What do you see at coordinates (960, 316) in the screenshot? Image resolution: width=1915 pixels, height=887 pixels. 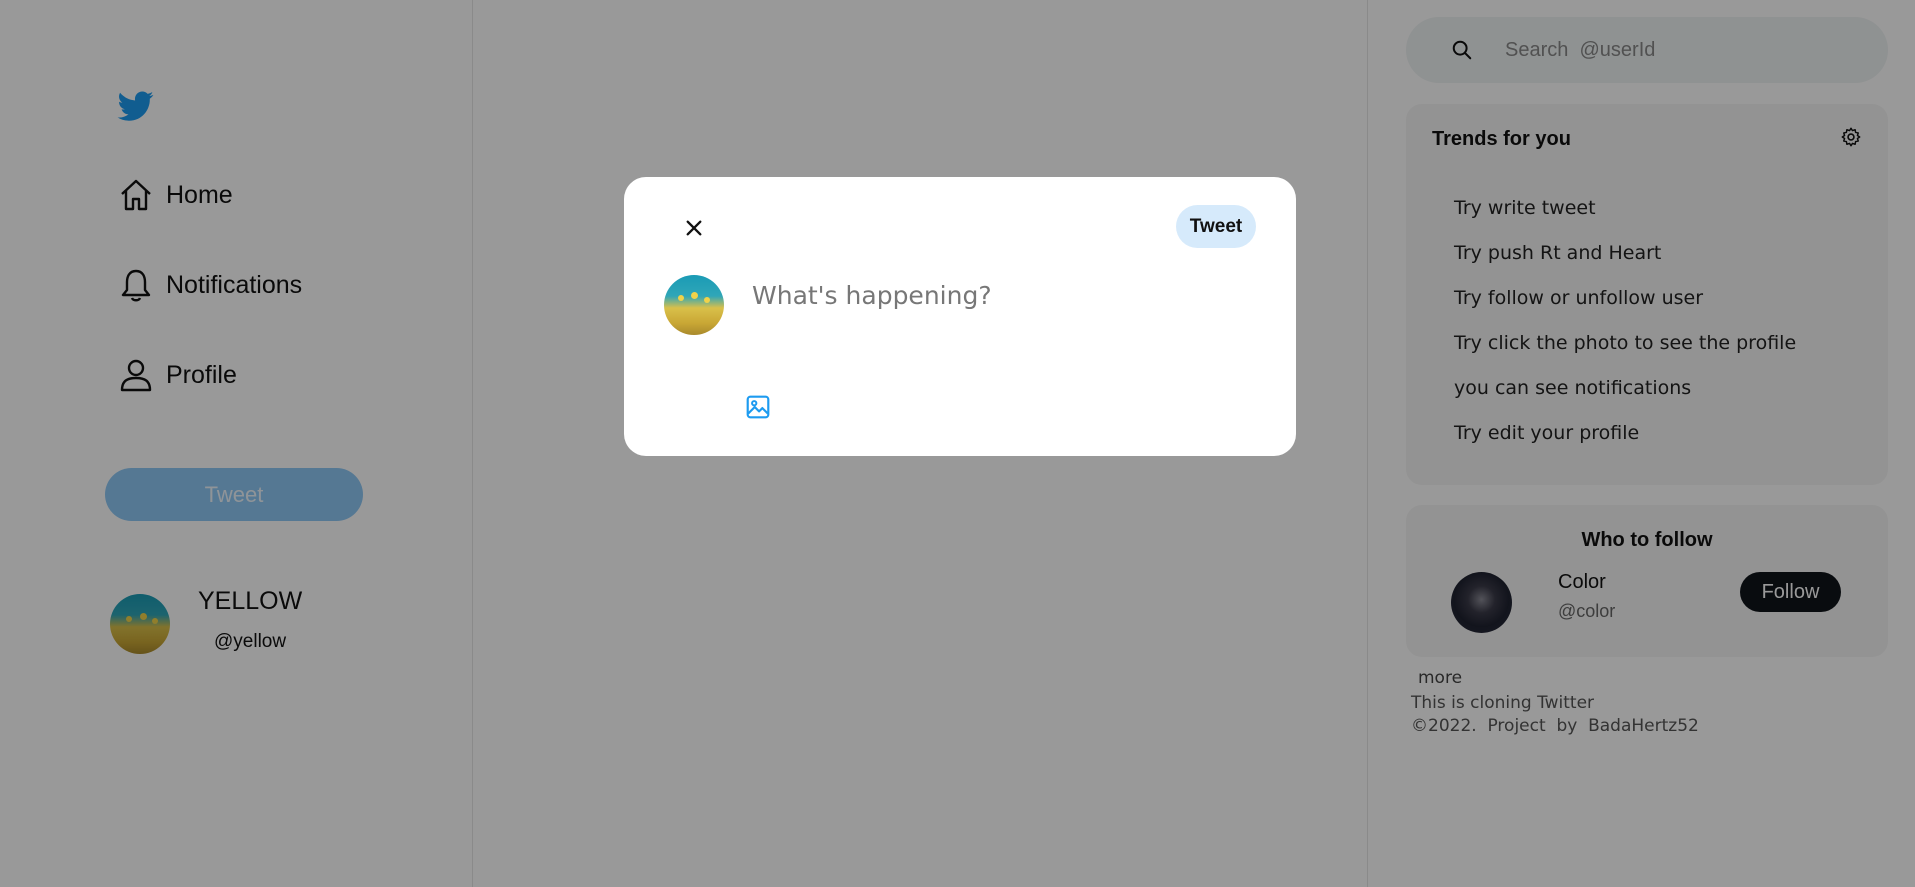 I see `compose-tweet-modal: Tweet` at bounding box center [960, 316].